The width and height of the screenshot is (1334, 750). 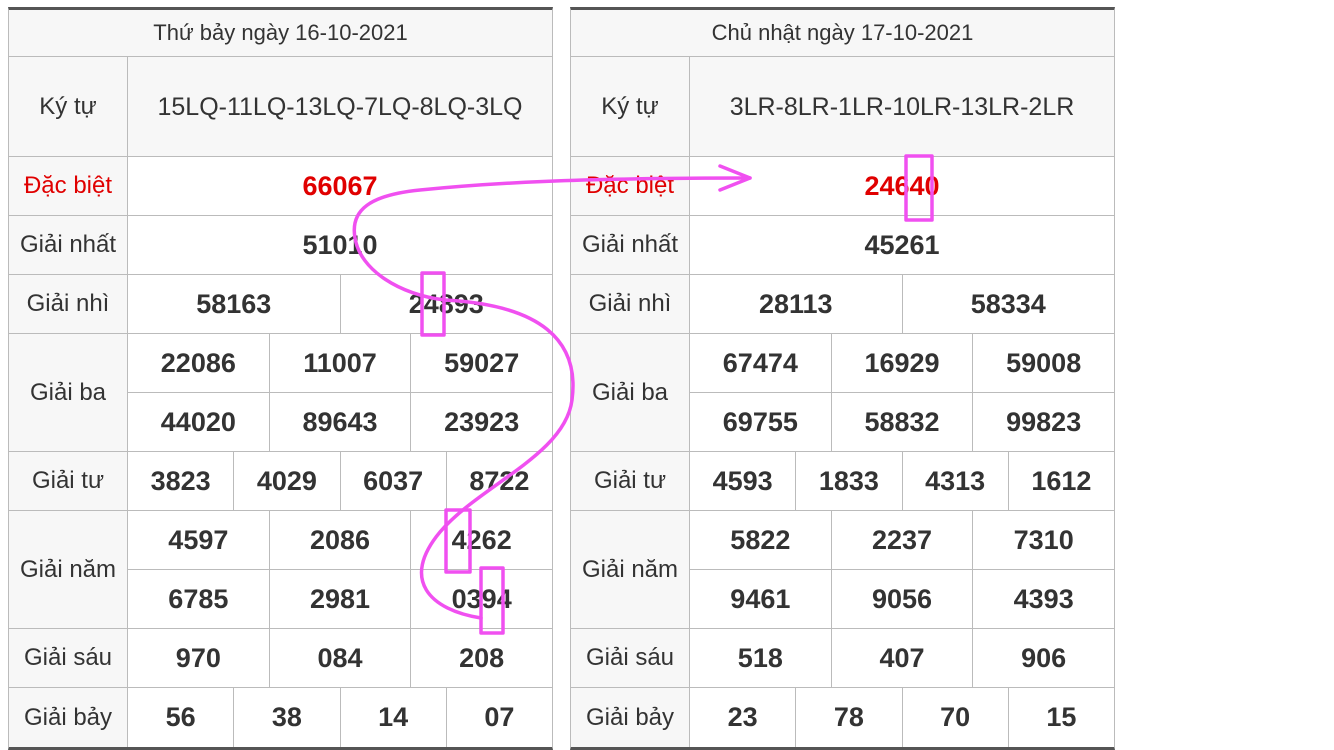 What do you see at coordinates (481, 422) in the screenshot?
I see `giai-ba-value: 23923` at bounding box center [481, 422].